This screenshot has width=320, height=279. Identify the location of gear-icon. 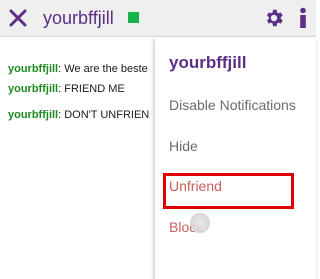
(274, 18).